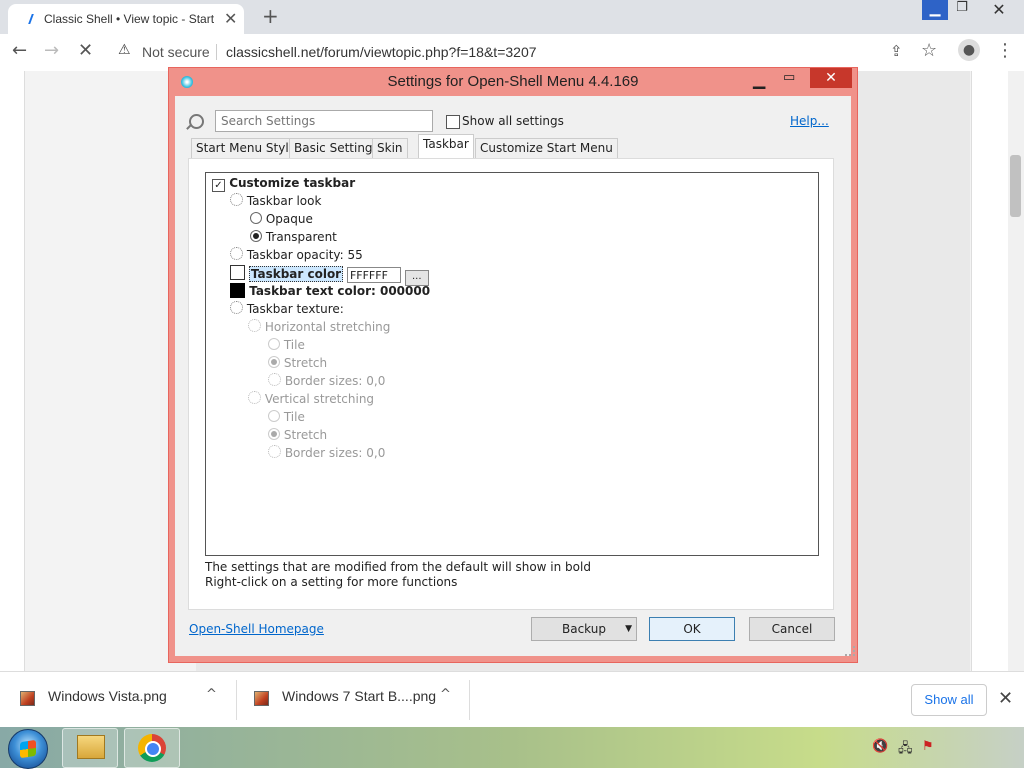 The image size is (1024, 769). Describe the element at coordinates (274, 434) in the screenshot. I see `v-stretch-radio` at that location.